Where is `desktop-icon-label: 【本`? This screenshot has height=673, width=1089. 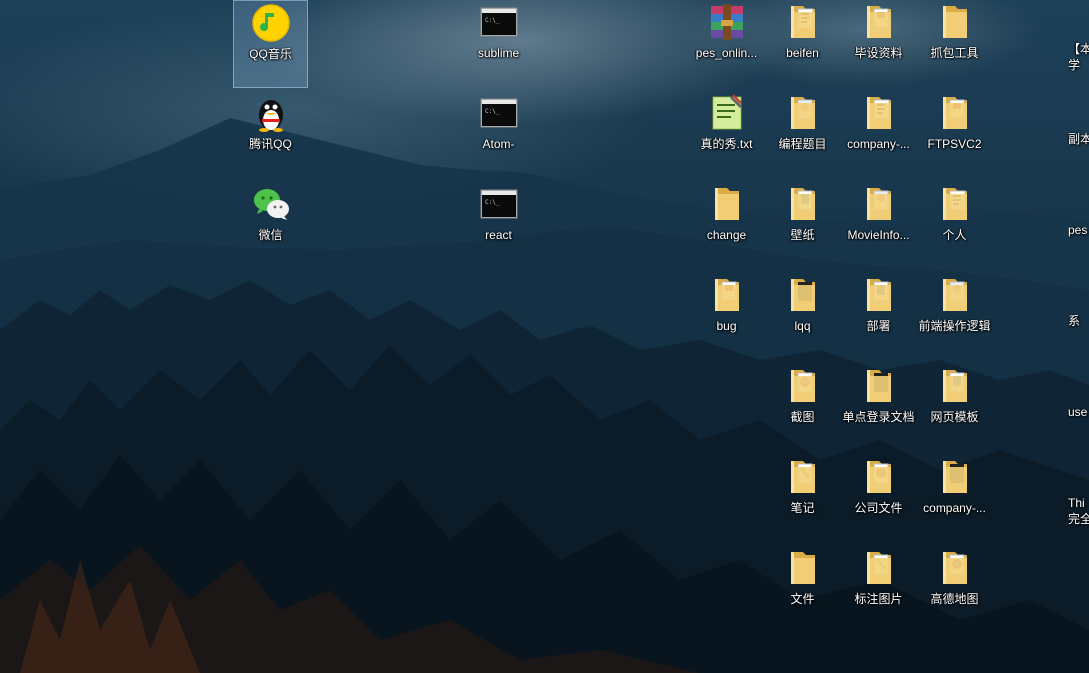 desktop-icon-label: 【本 is located at coordinates (1078, 49).